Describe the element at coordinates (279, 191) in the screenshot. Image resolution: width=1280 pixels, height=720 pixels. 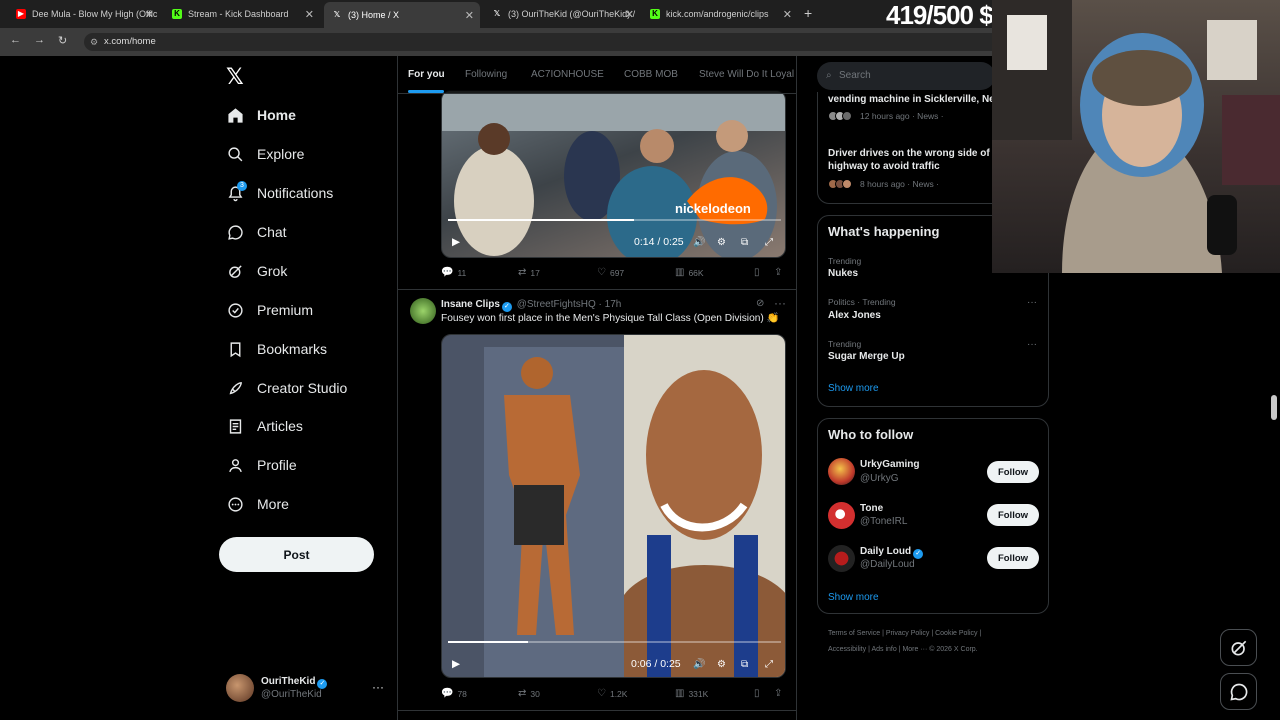
I see `sidebar-item-notifications: 3 Notifications` at that location.